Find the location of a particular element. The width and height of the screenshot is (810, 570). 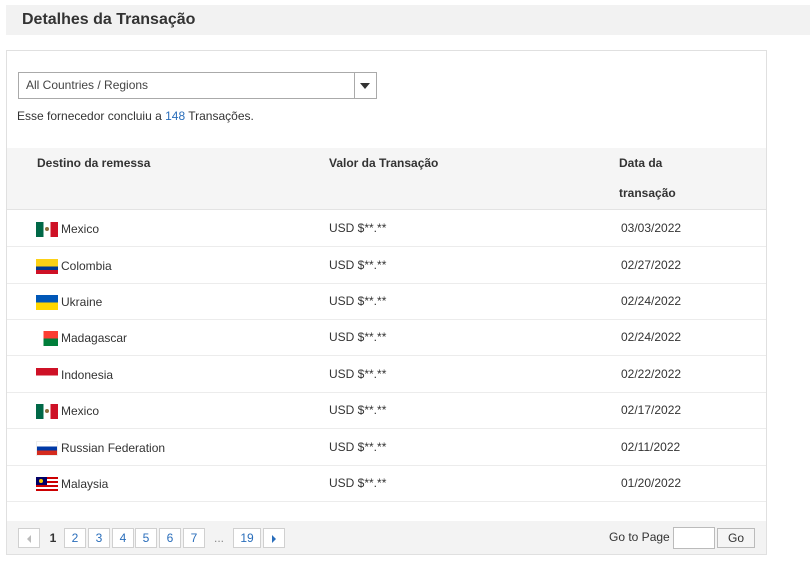

country-region-select: All Countries / Regions is located at coordinates (197, 85).